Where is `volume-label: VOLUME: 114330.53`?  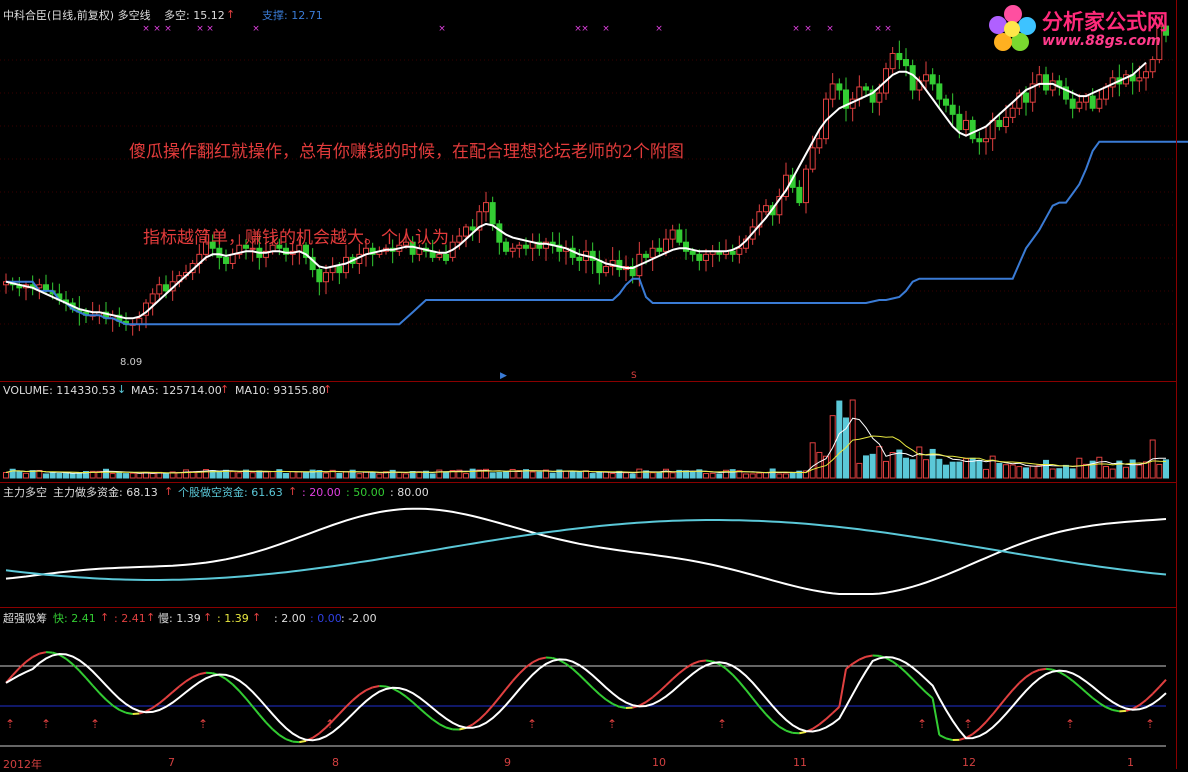
volume-label: VOLUME: 114330.53 is located at coordinates (59, 390).